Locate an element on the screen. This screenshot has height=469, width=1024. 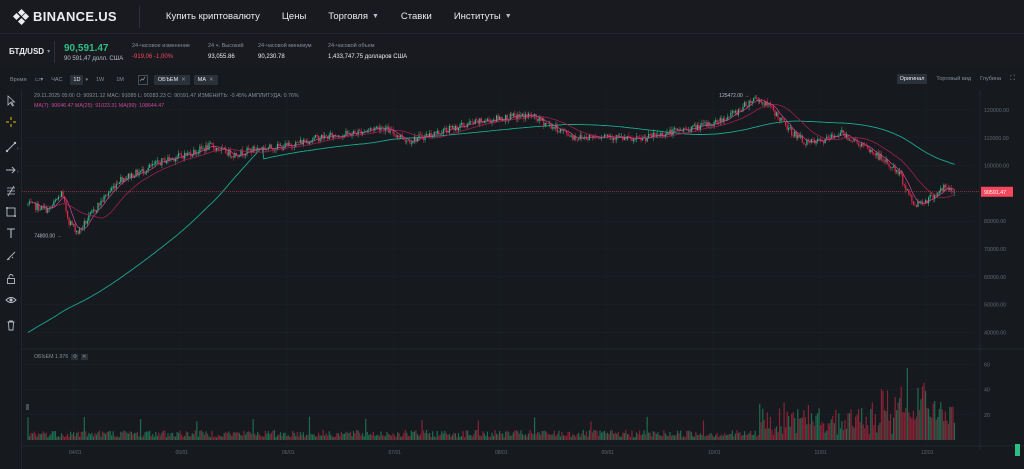
indicators-icon is located at coordinates (142, 79).